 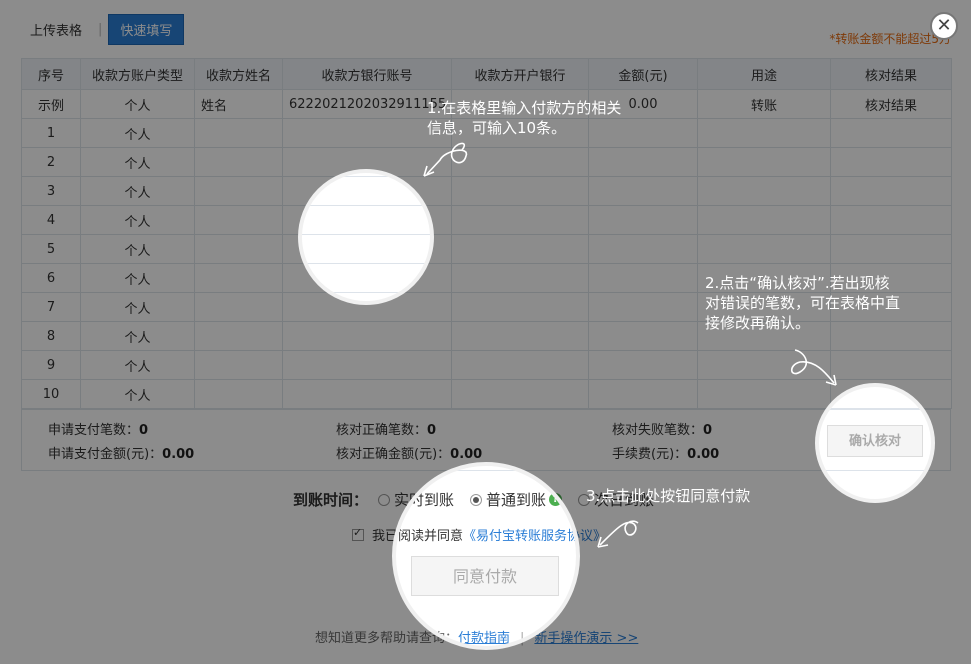 I want to click on example-purpose: 转账, so click(x=764, y=104).